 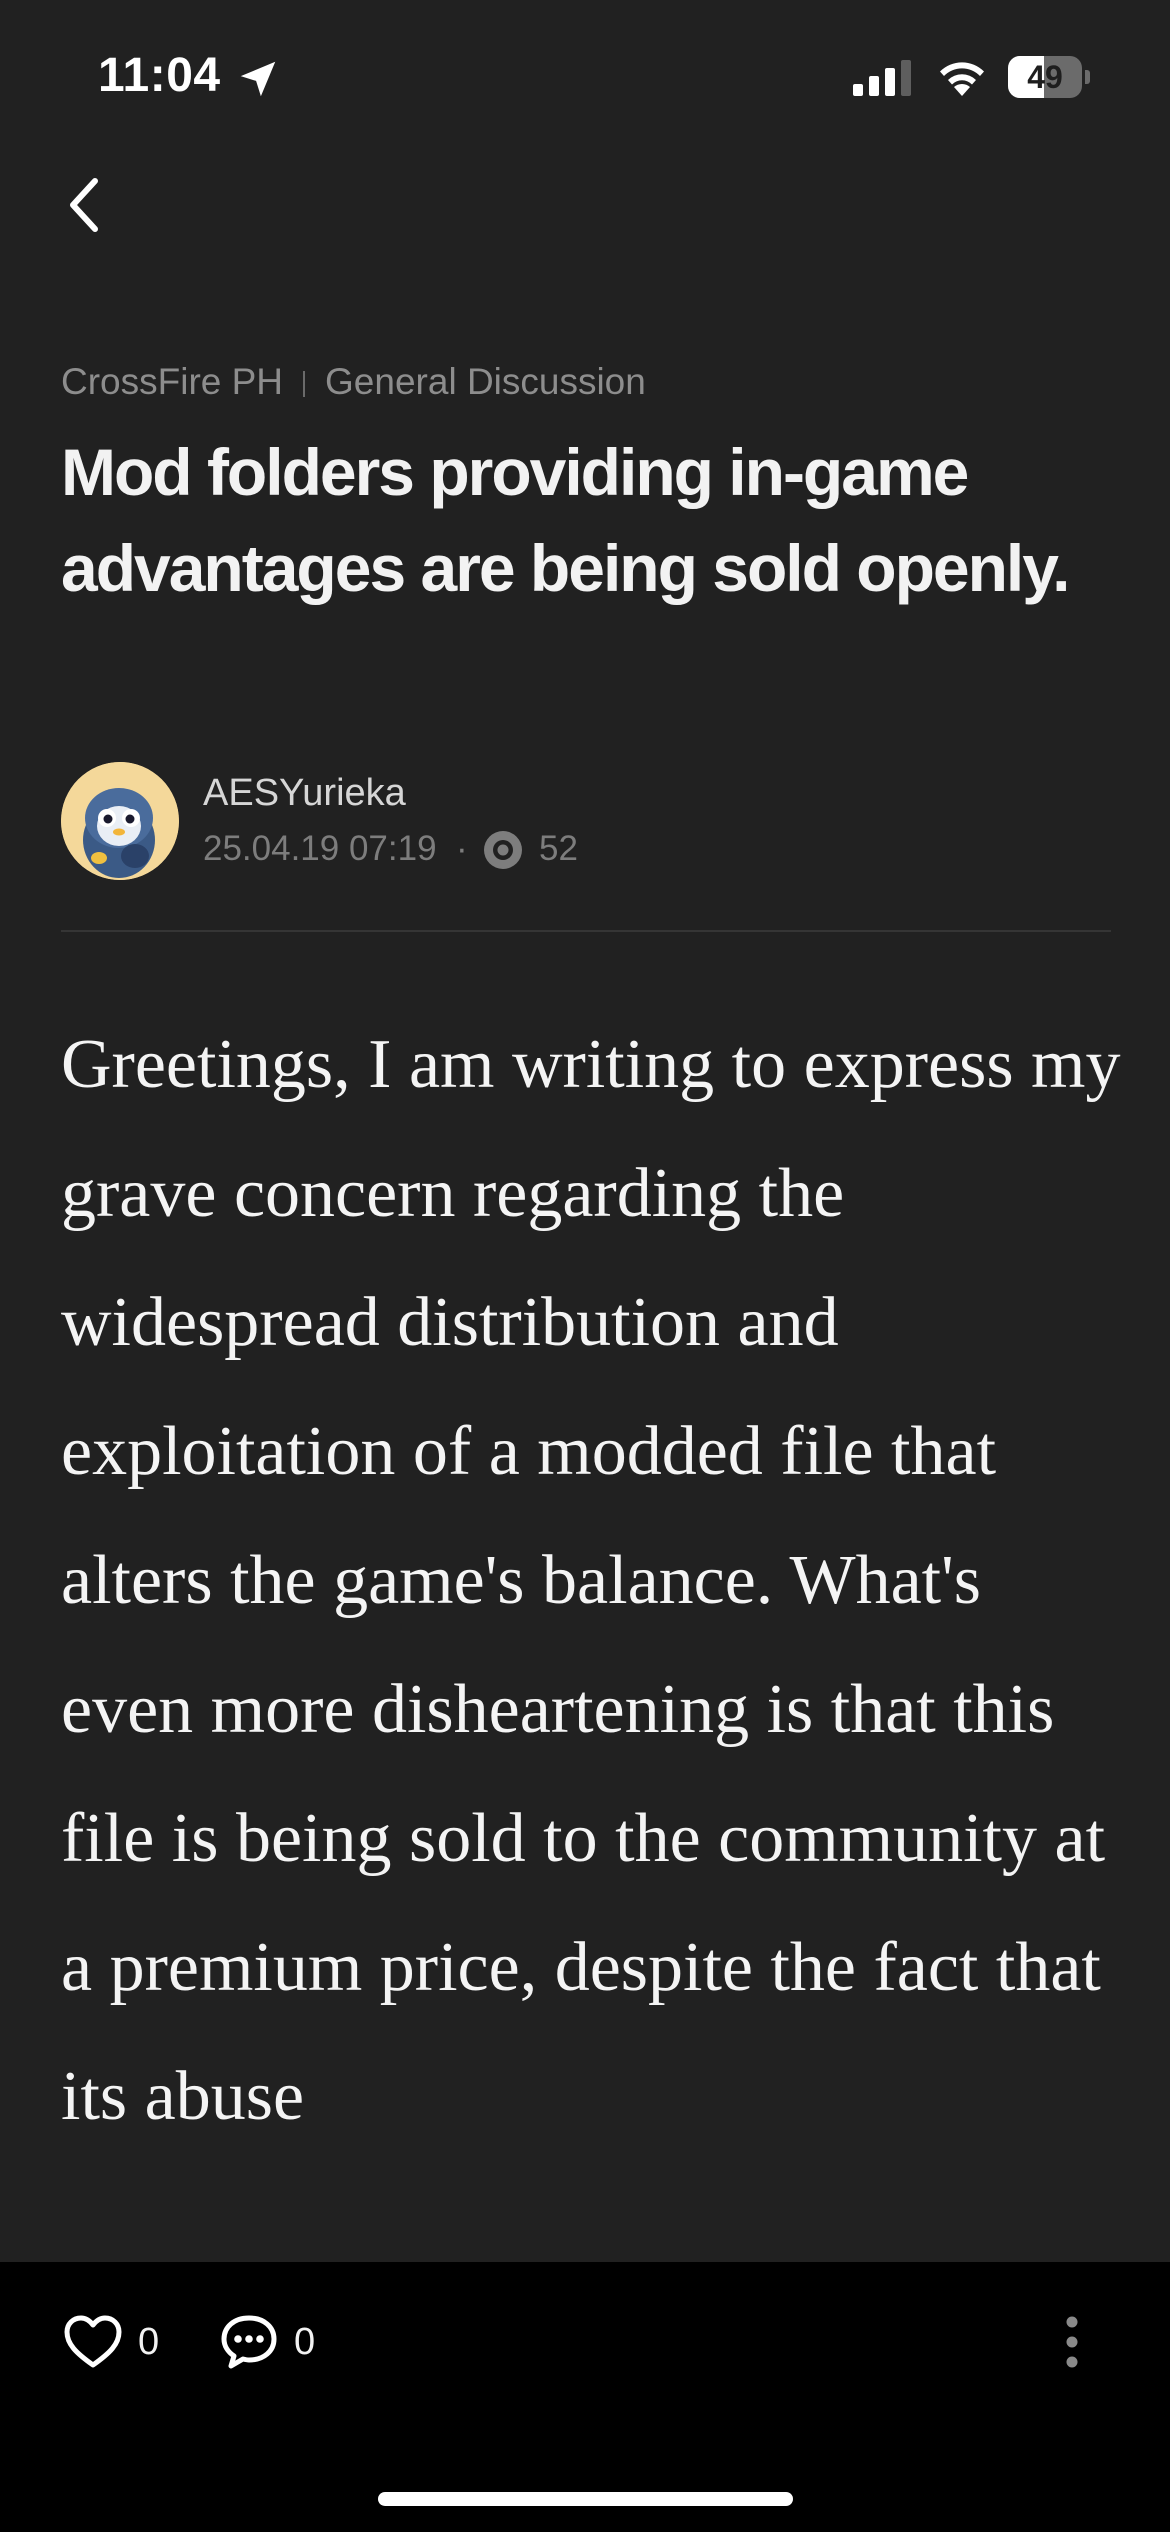 I want to click on wifi-icon, so click(x=962, y=79).